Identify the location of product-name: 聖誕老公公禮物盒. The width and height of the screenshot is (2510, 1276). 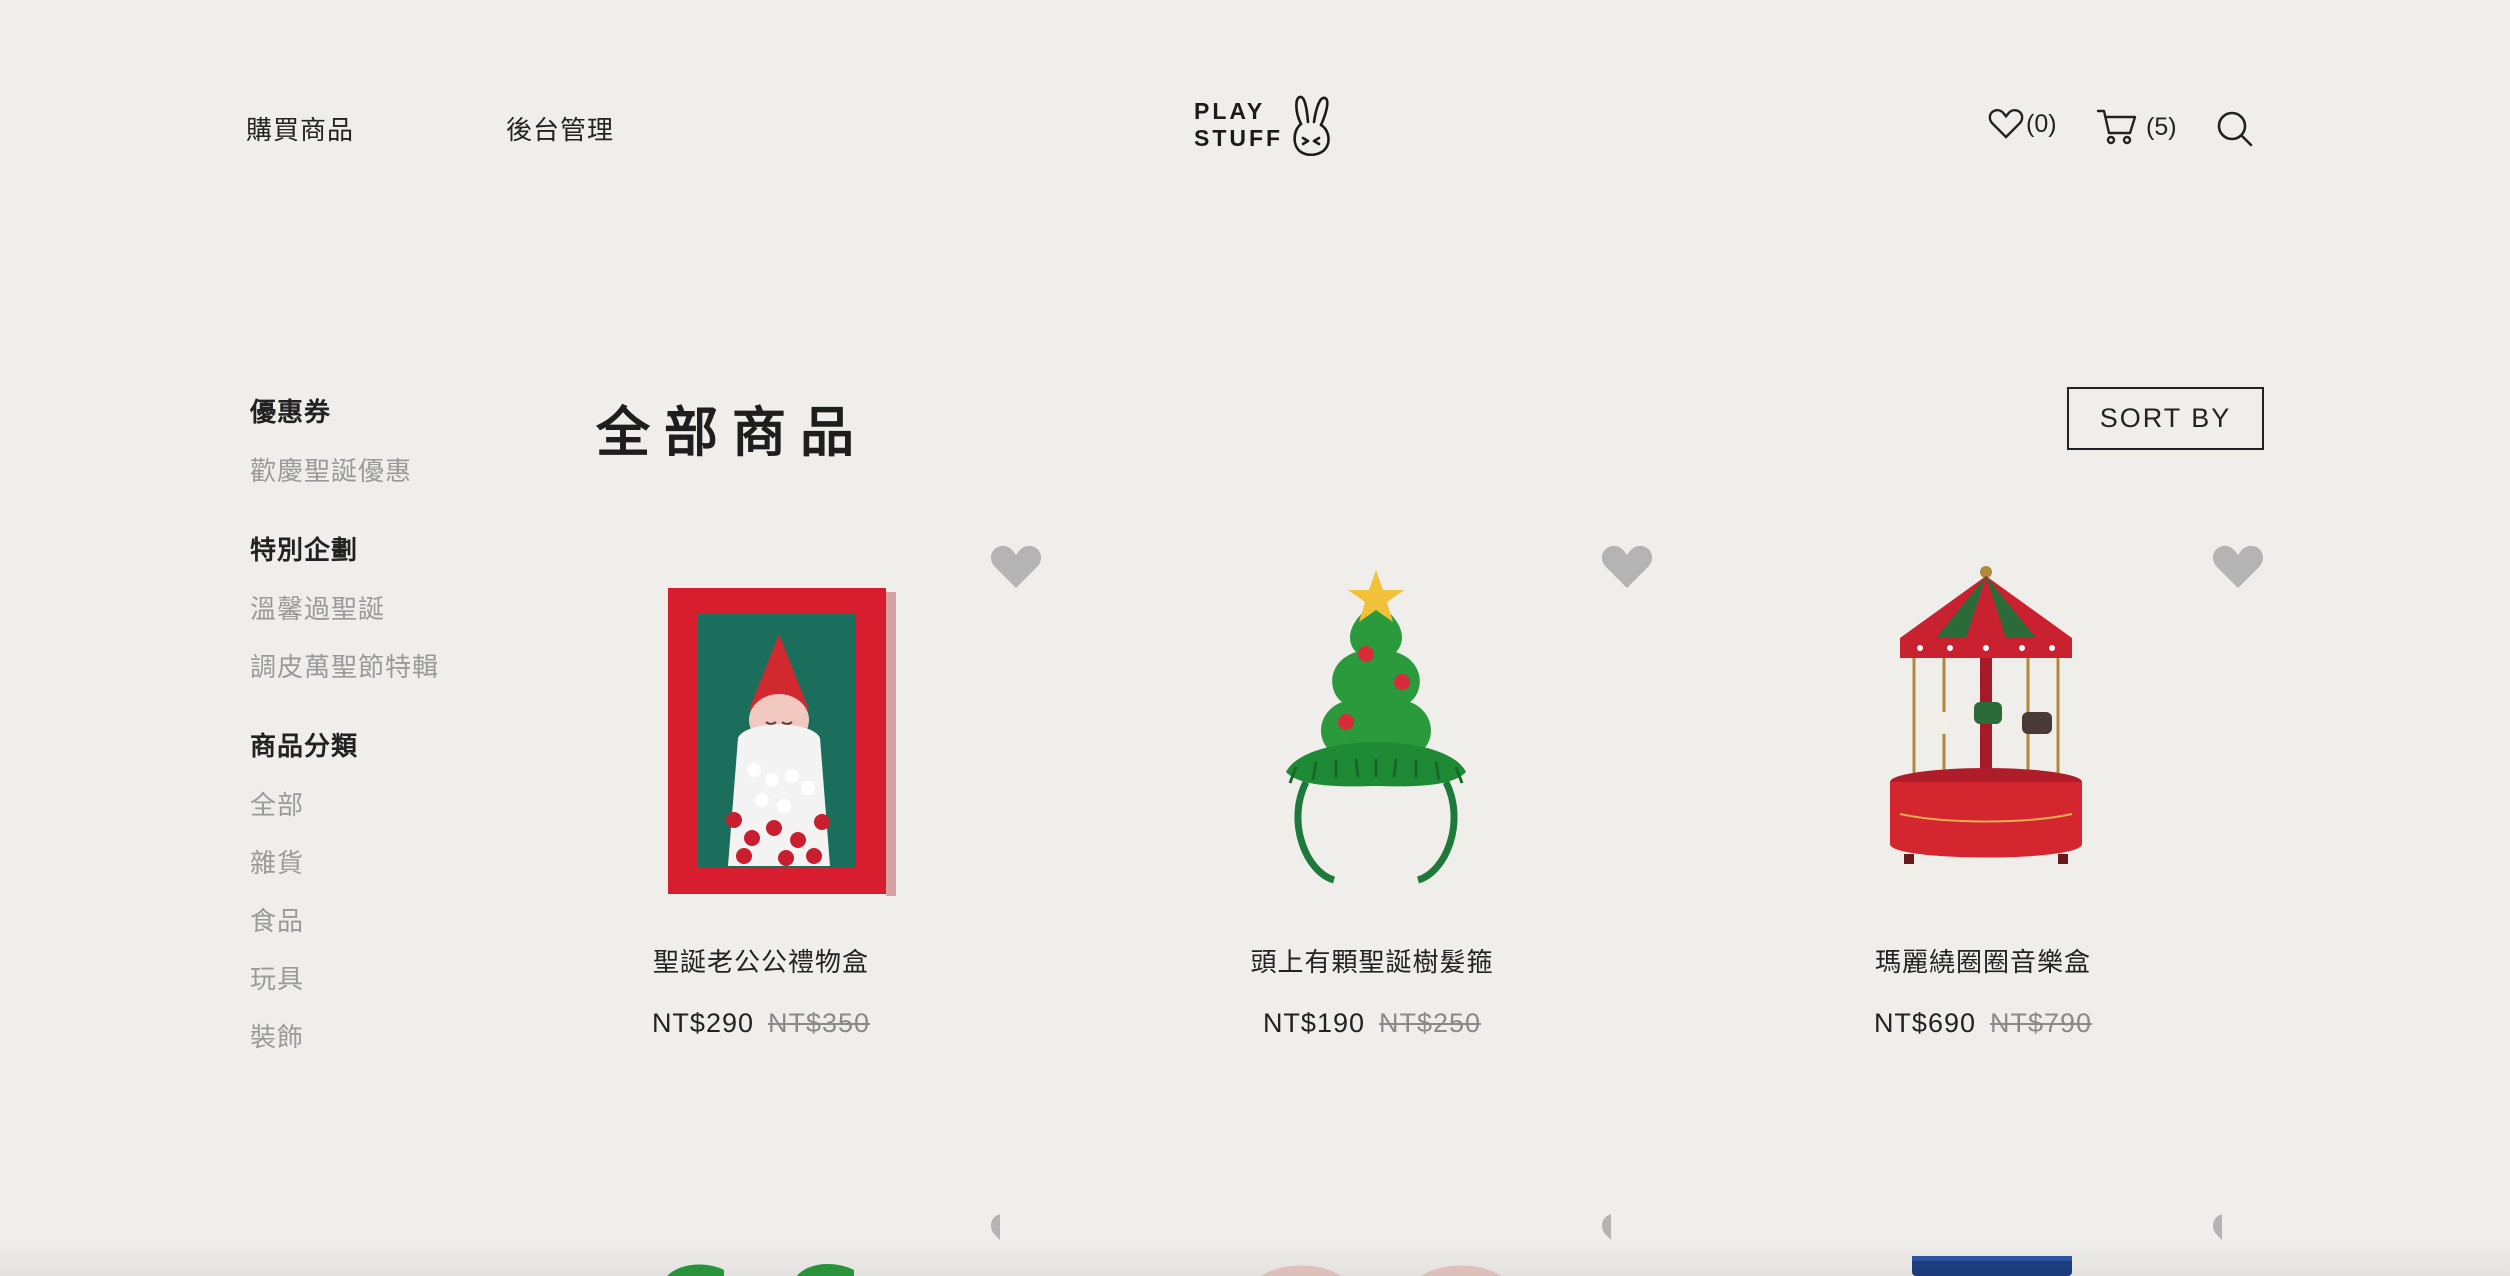
(761, 960).